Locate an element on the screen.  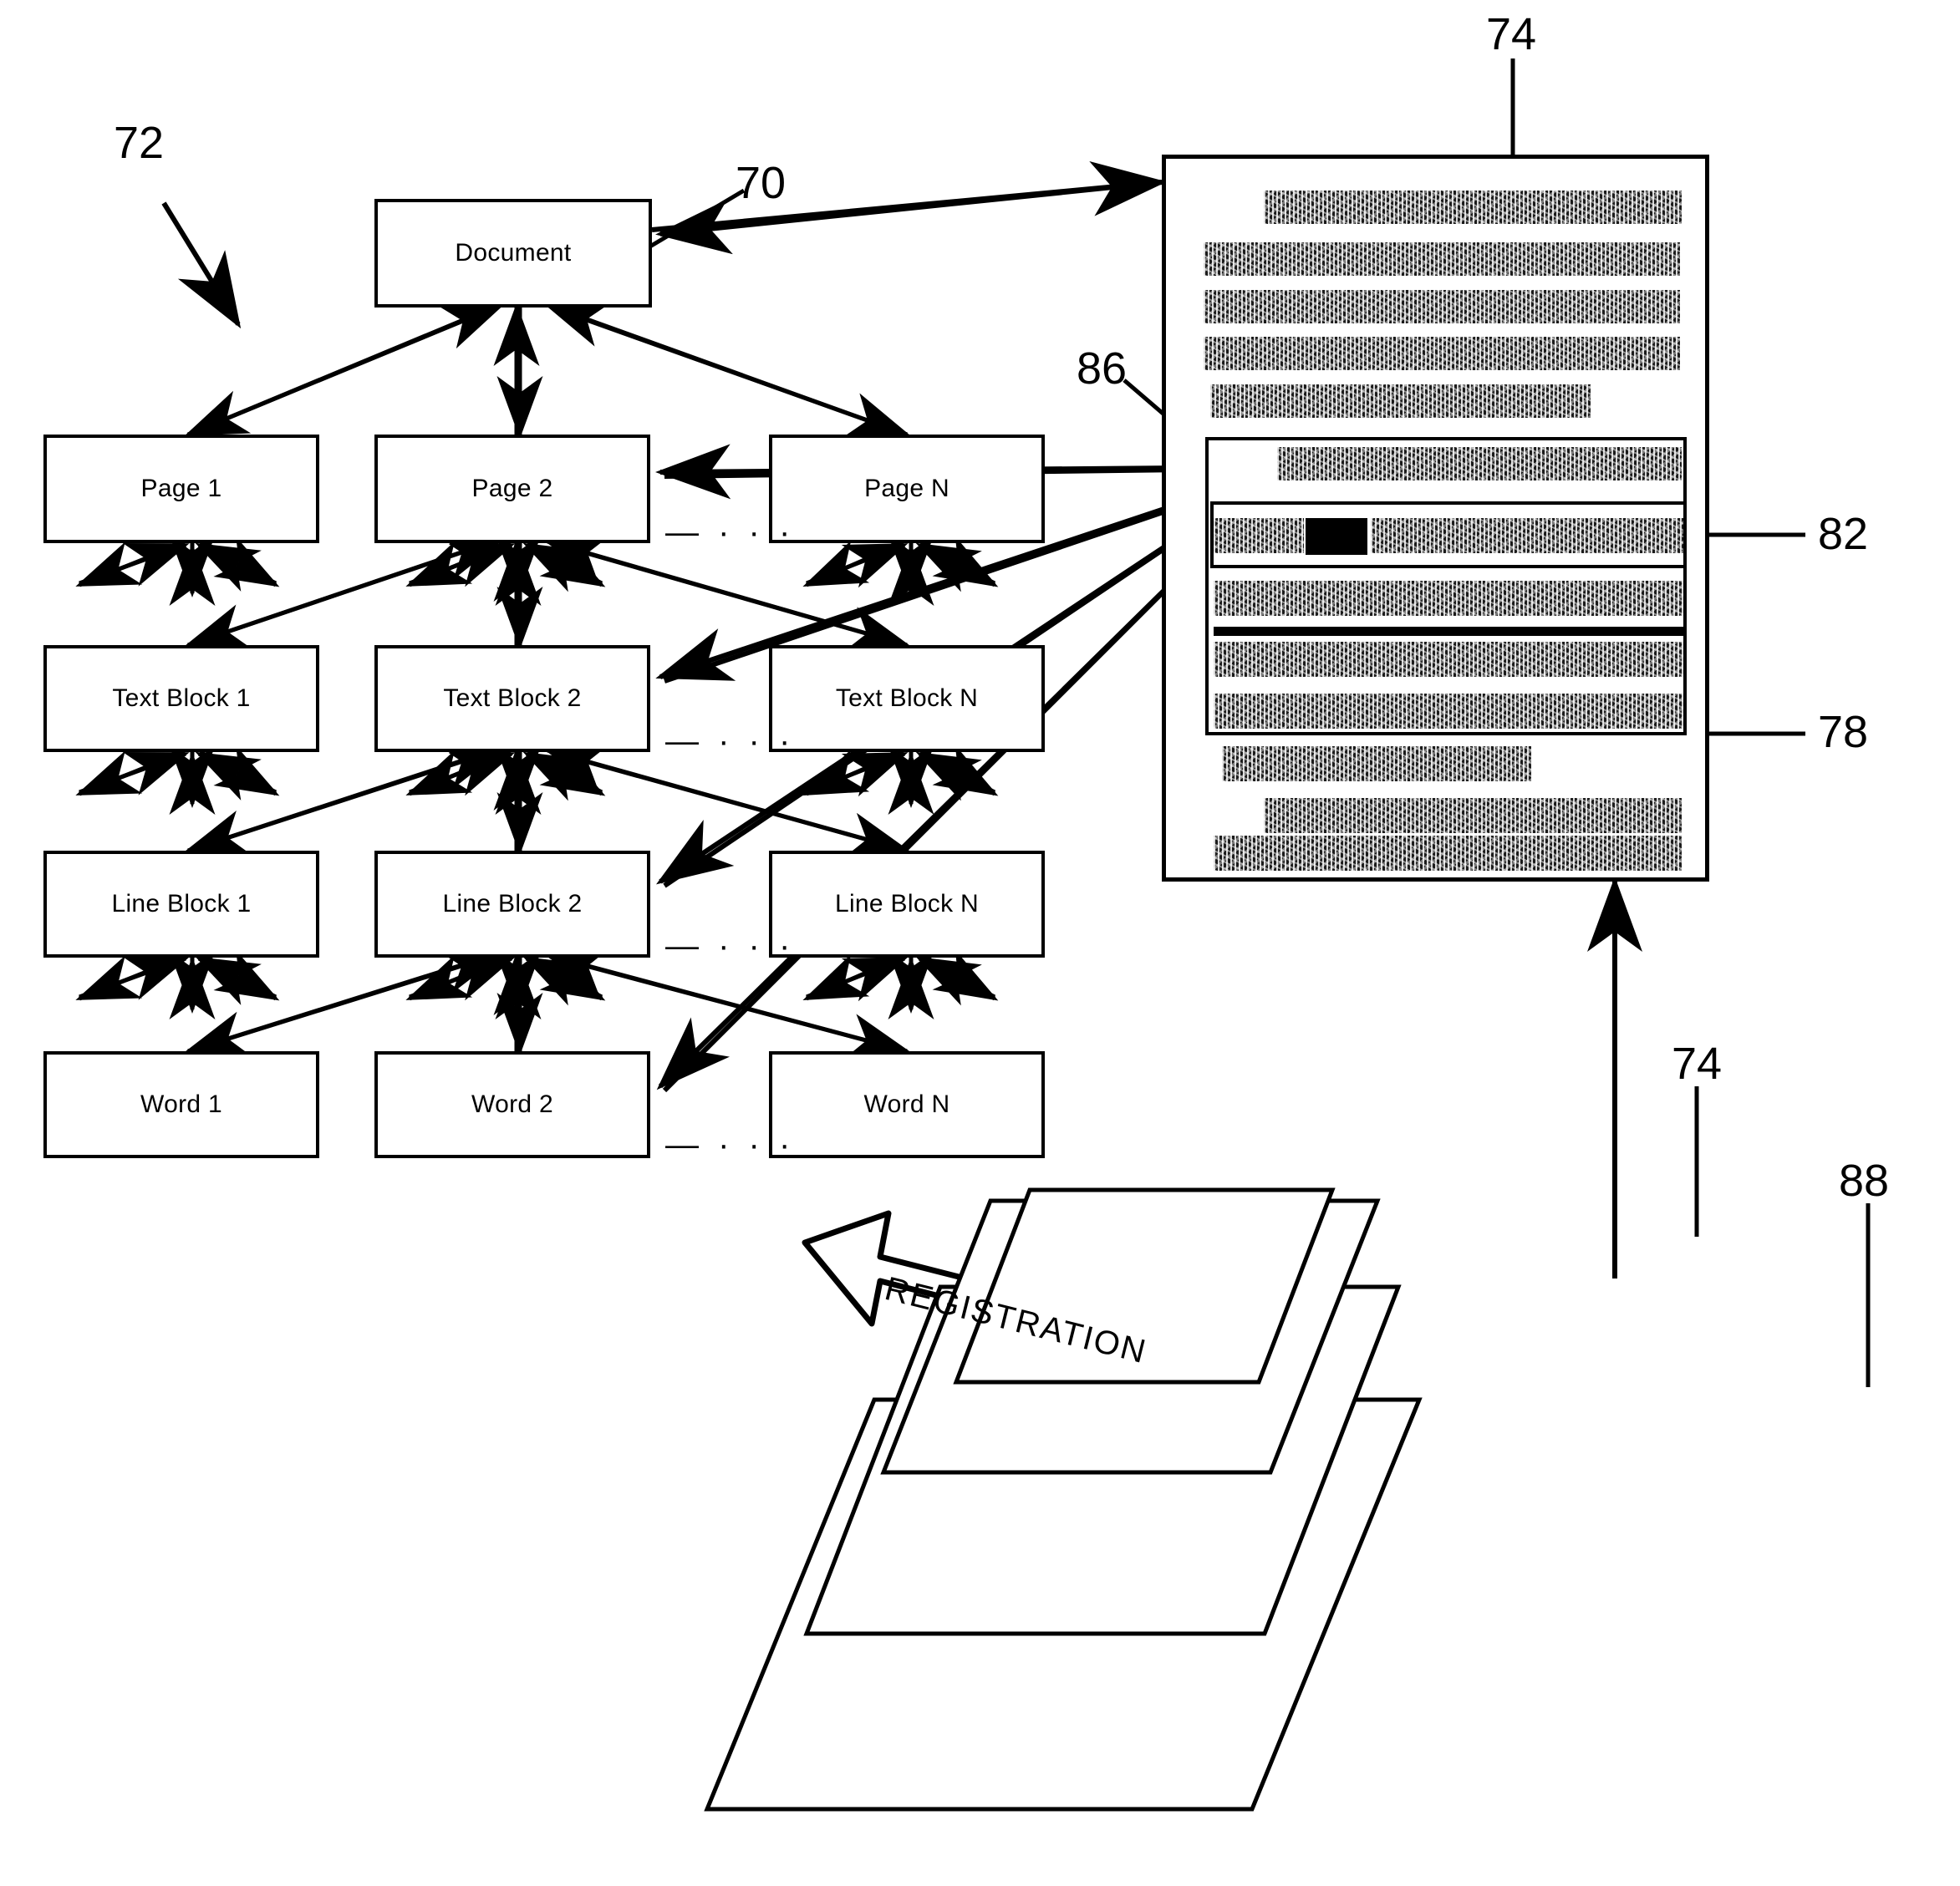
node-page-1-label: Page 1 is located at coordinates (181, 489).